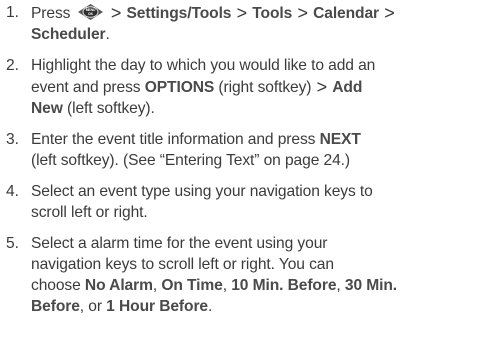  Describe the element at coordinates (157, 306) in the screenshot. I see `option-1-hour-before: 1 Hour Before` at that location.